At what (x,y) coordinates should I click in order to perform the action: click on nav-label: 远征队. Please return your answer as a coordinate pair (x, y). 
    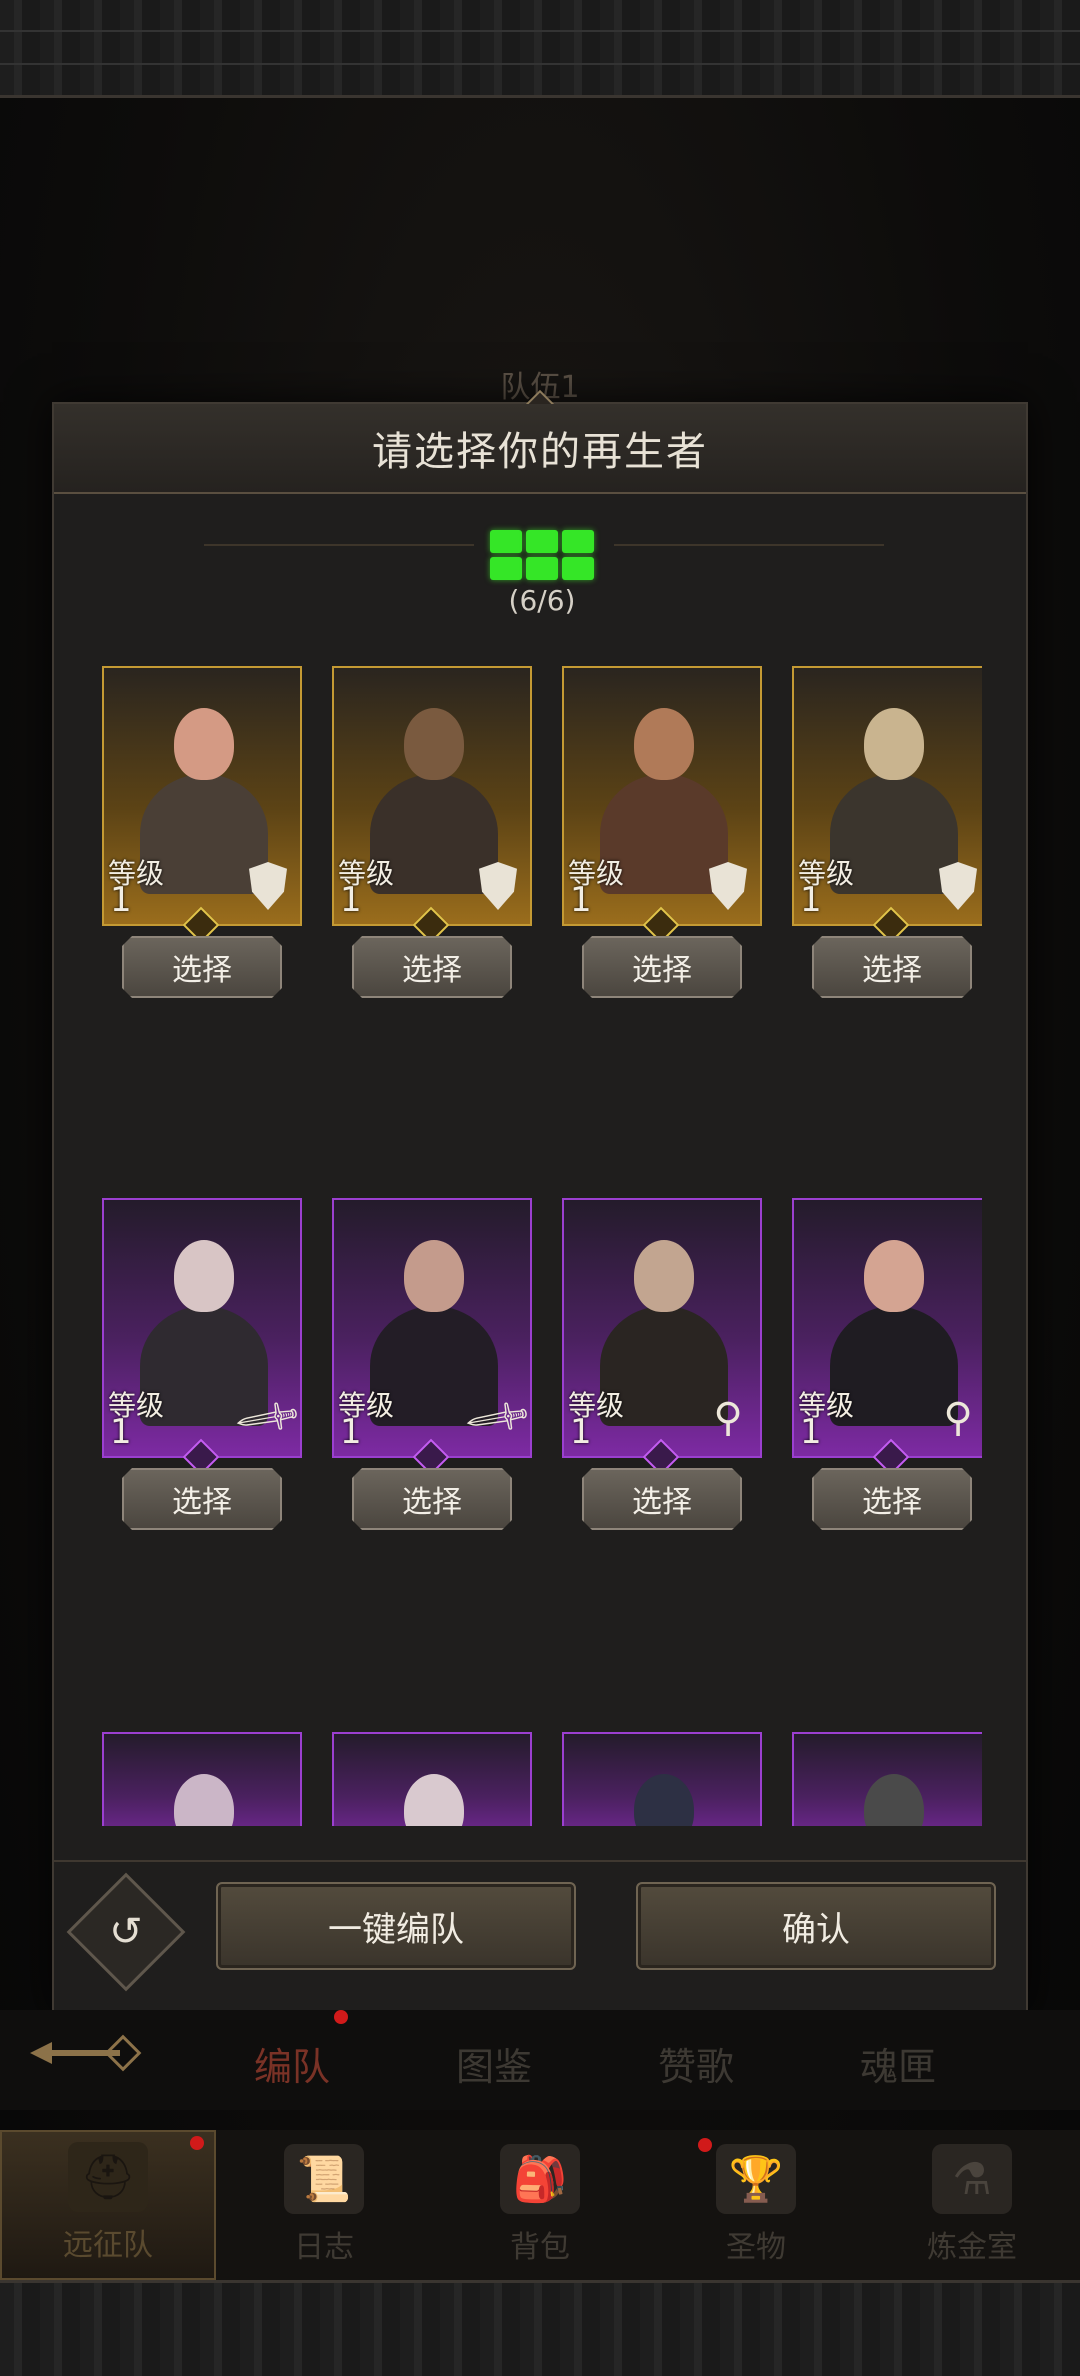
    Looking at the image, I should click on (108, 2245).